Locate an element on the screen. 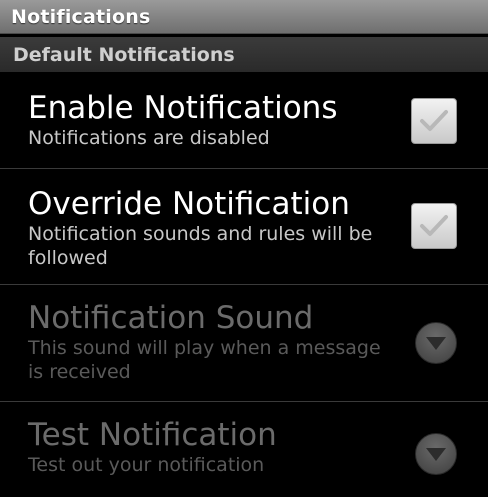  notification-sound-dropdown-button is located at coordinates (436, 343).